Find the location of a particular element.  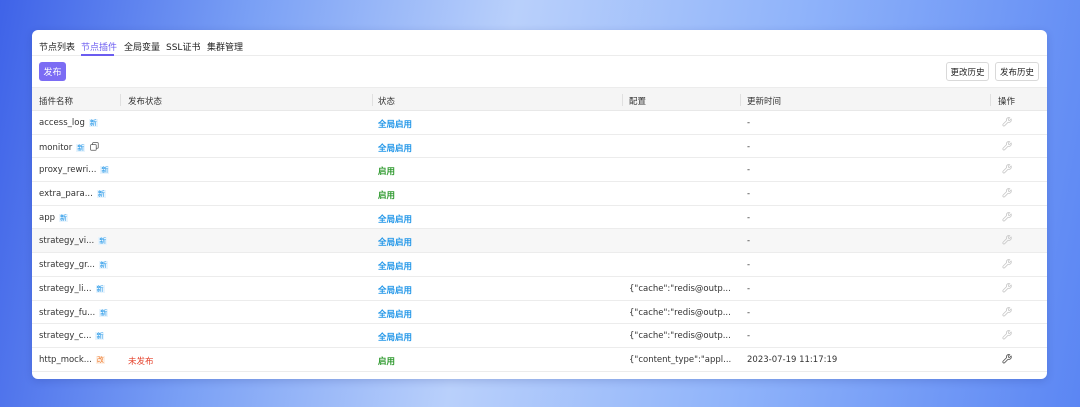

updated-time: 2023-07-19 11:17:19 is located at coordinates (792, 359).